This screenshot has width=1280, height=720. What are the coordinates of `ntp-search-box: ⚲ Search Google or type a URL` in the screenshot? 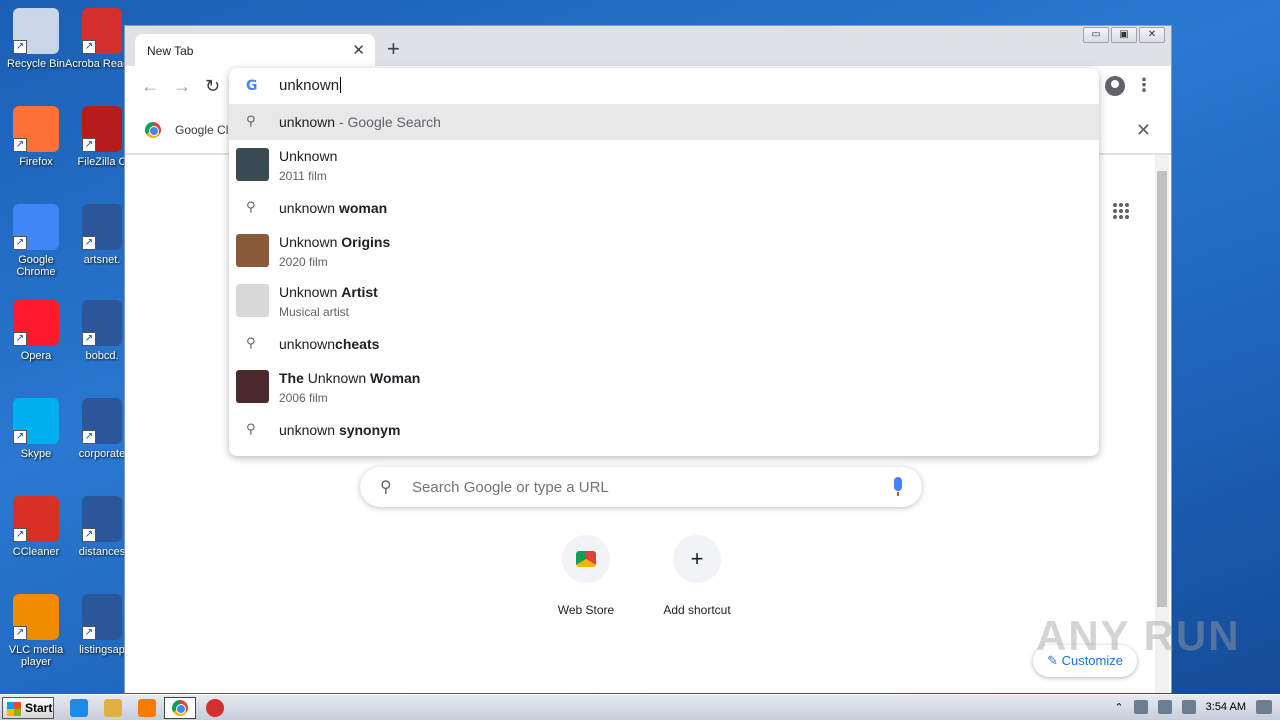 It's located at (641, 487).